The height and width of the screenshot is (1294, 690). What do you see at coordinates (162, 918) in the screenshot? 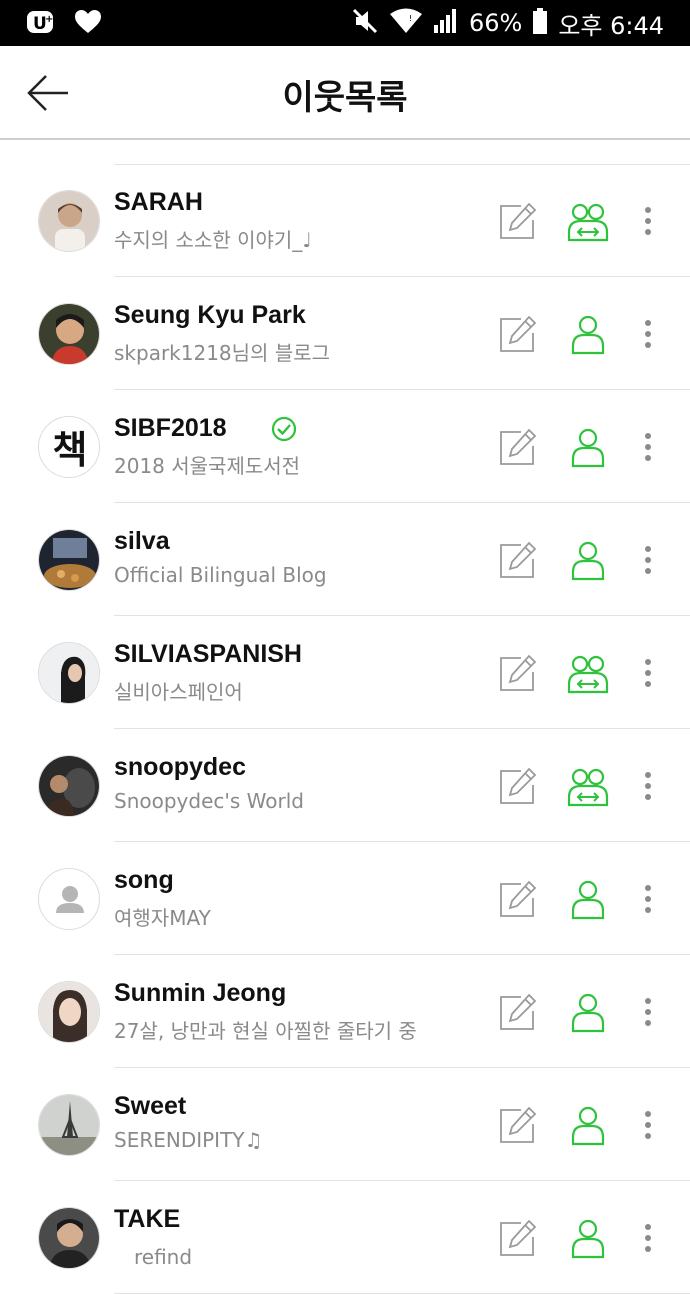
I see `neighbor-blog-title: 여행자MAY` at bounding box center [162, 918].